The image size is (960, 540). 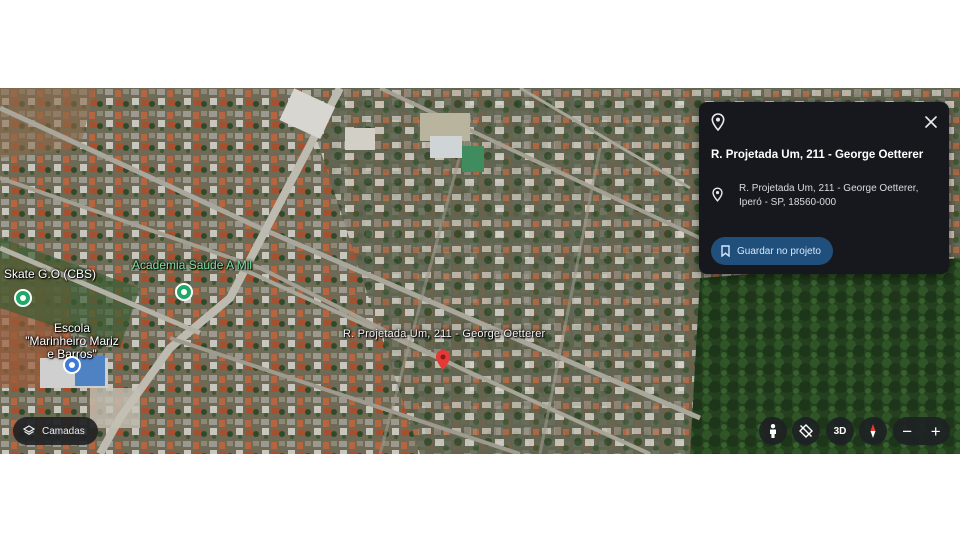 I want to click on tilt-off-icon, so click(x=806, y=431).